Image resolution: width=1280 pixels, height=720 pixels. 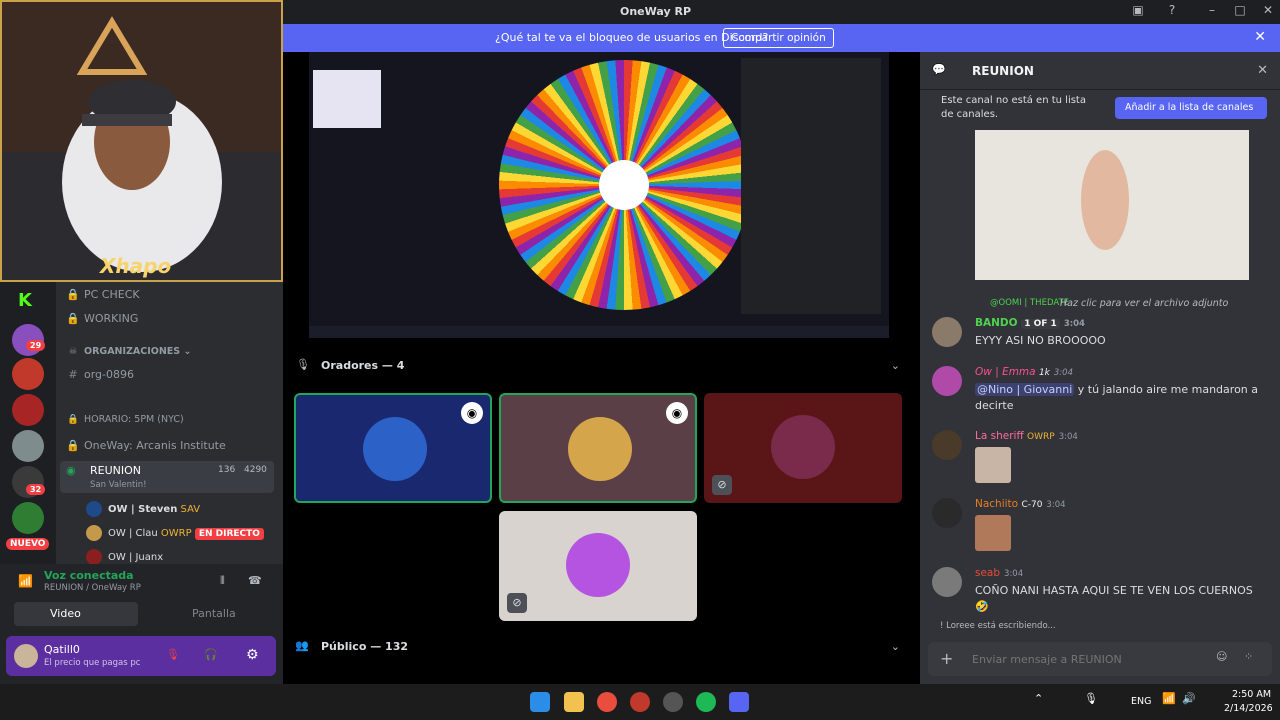 What do you see at coordinates (939, 69) in the screenshot?
I see `thread-icon: 💬` at bounding box center [939, 69].